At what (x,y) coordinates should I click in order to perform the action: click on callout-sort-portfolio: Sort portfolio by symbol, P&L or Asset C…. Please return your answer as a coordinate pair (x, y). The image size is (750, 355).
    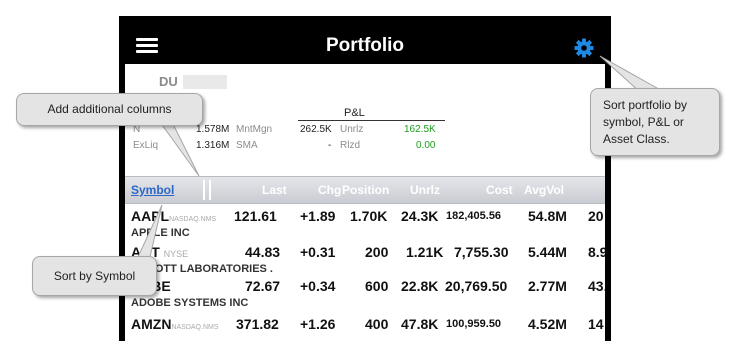
    Looking at the image, I should click on (655, 122).